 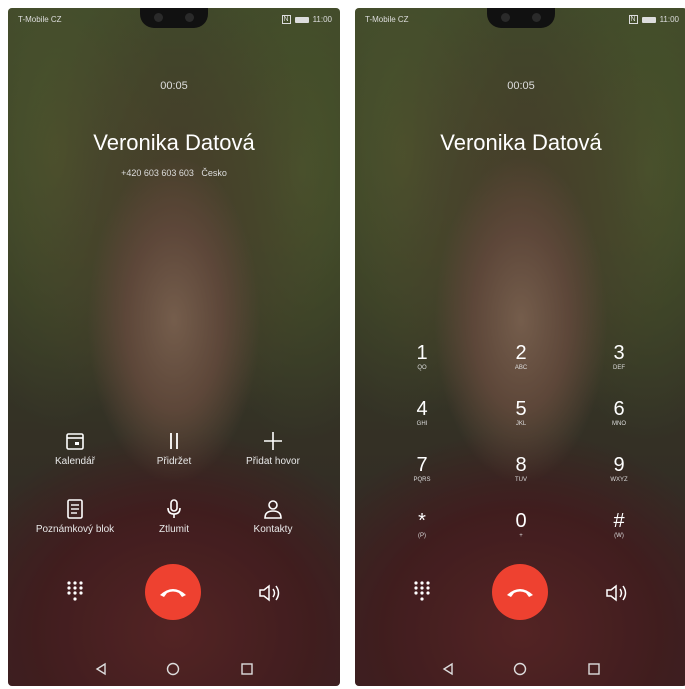 What do you see at coordinates (619, 521) in the screenshot?
I see `dial-digit: #` at bounding box center [619, 521].